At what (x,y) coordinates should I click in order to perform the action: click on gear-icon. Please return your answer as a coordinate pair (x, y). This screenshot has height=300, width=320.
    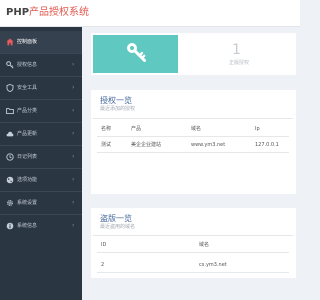
    Looking at the image, I should click on (10, 203).